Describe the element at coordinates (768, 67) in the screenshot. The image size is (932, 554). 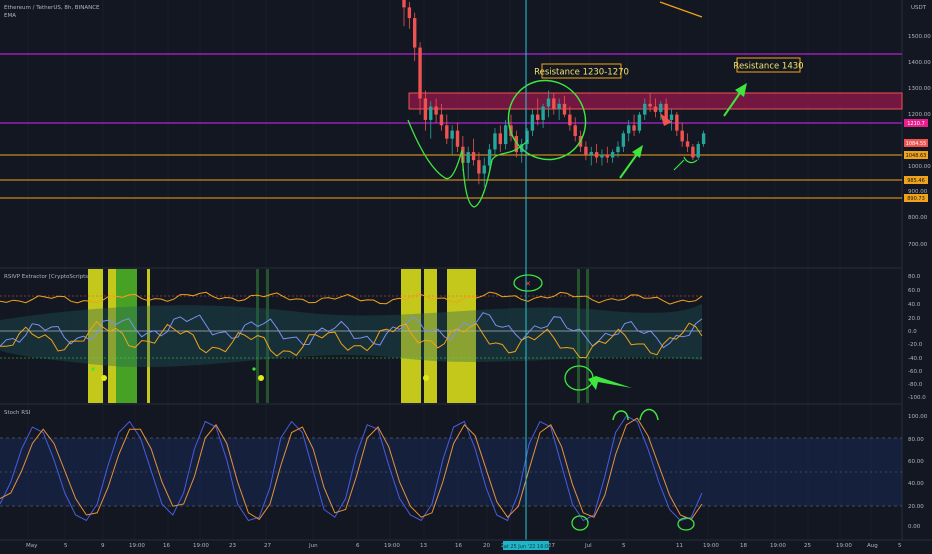
I see `resistance-2-label: Resistance 1430` at that location.